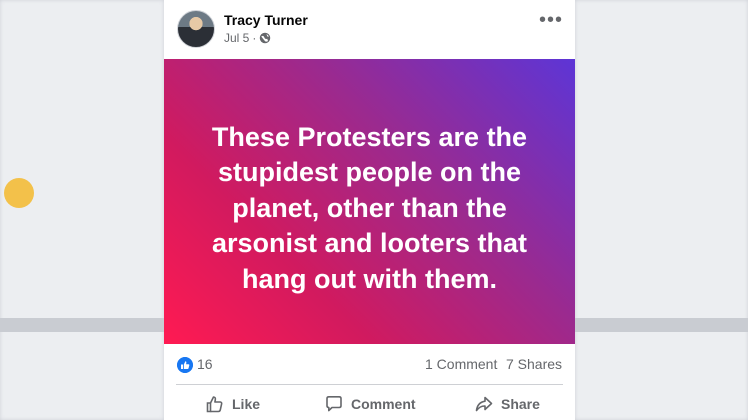 The image size is (748, 420). I want to click on author-name: Tracy Turner, so click(266, 20).